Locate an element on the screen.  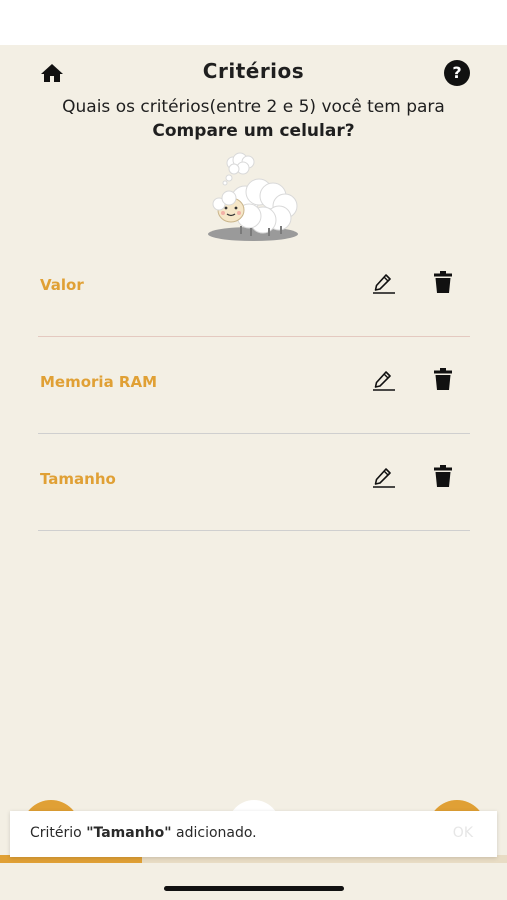
page-title: Critérios is located at coordinates (253, 71).